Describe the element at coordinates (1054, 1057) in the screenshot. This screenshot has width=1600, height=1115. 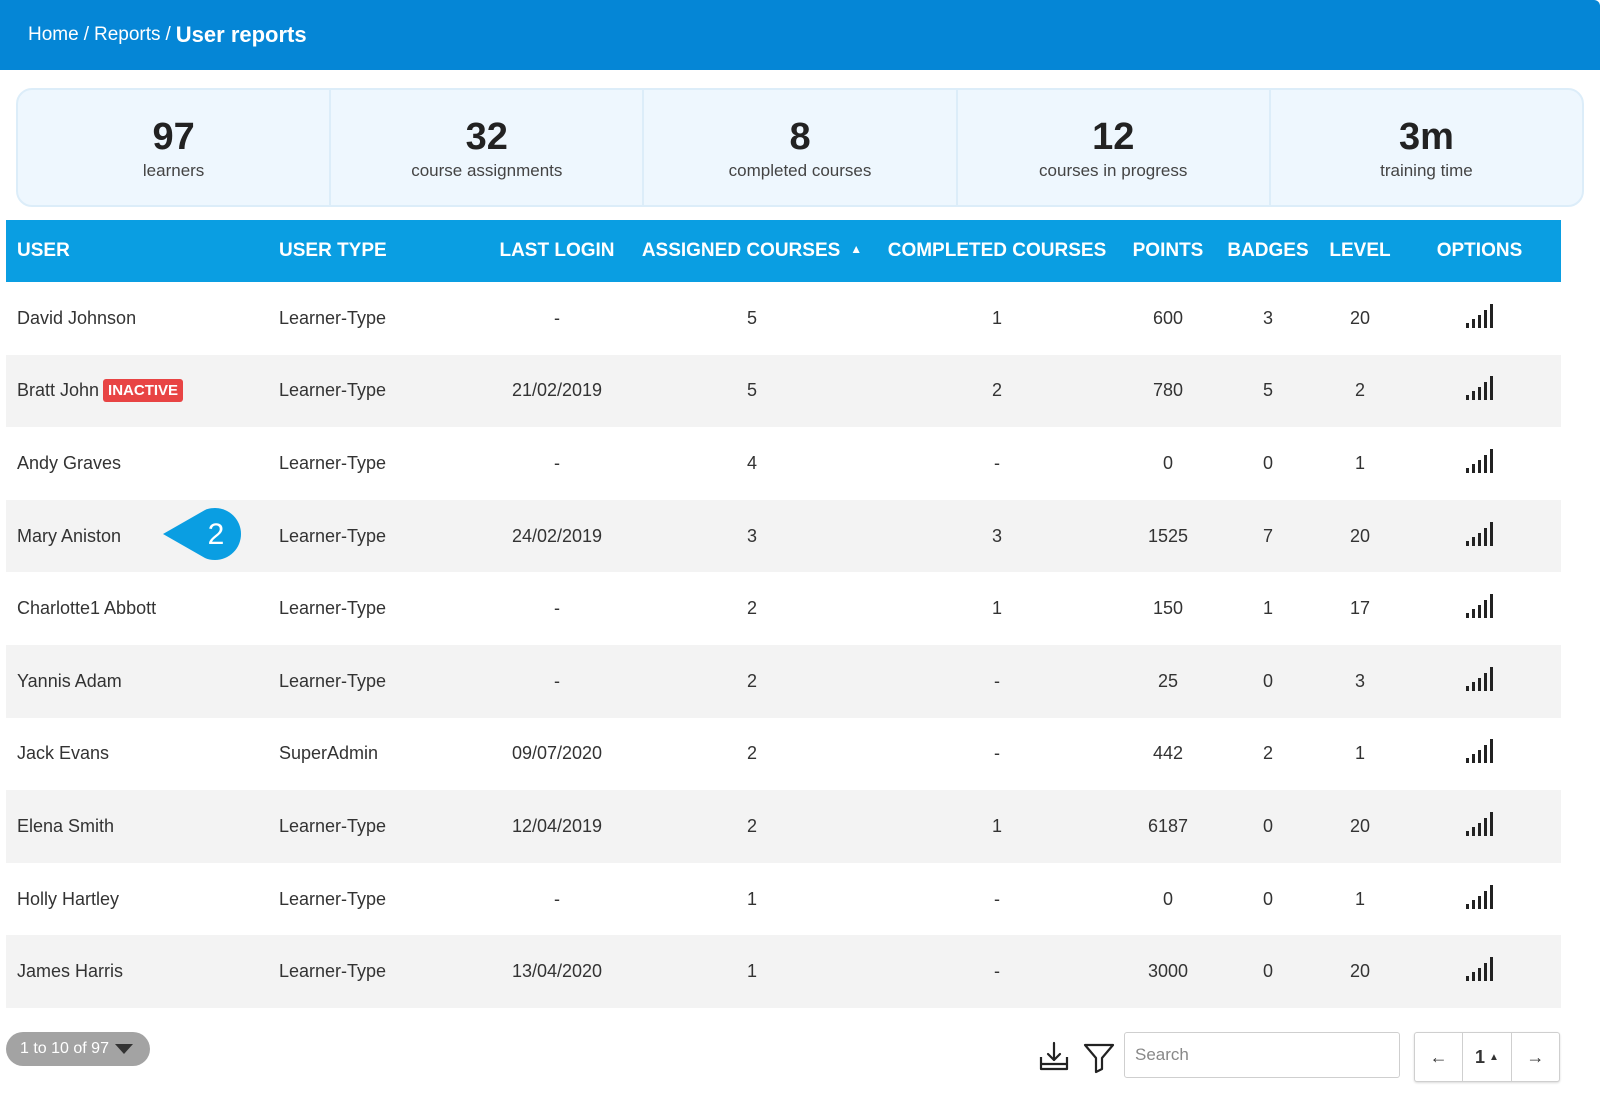
I see `export-download-icon` at that location.